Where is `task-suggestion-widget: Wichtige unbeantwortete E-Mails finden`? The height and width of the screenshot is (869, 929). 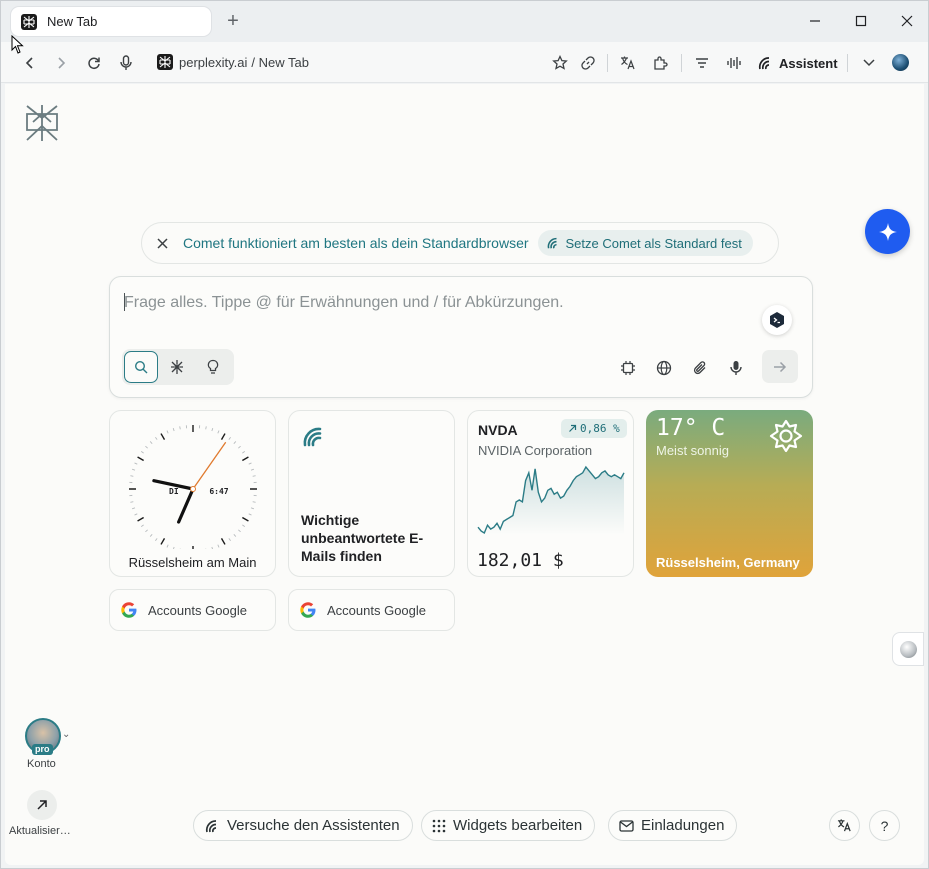 task-suggestion-widget: Wichtige unbeantwortete E-Mails finden is located at coordinates (371, 493).